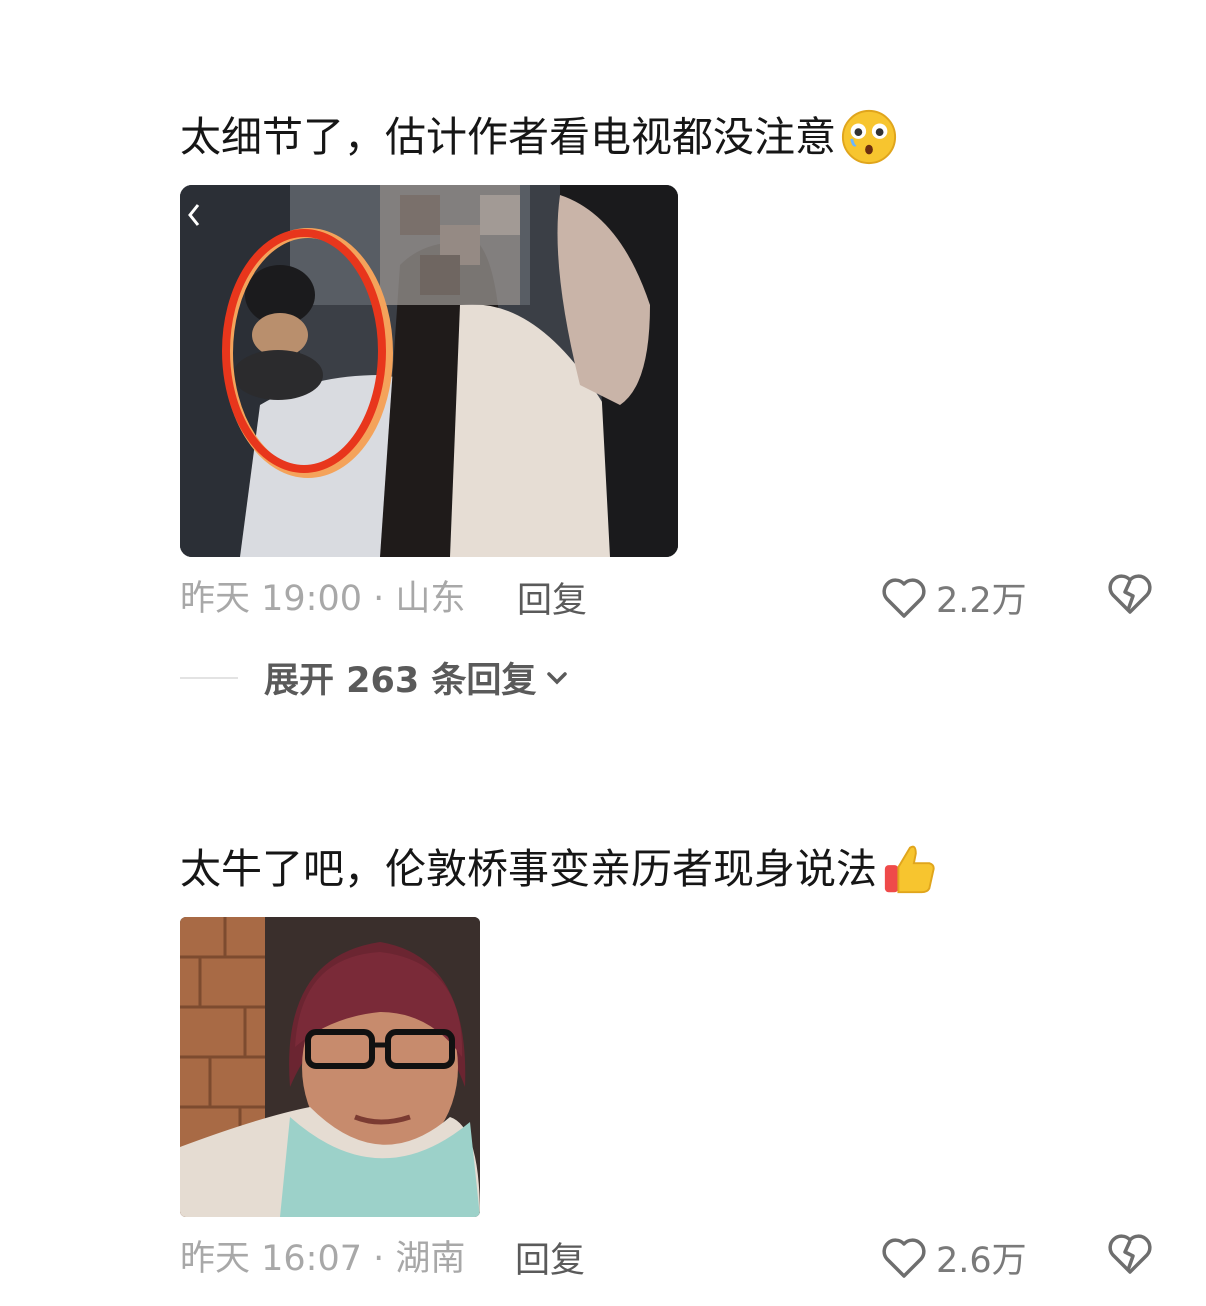 Image resolution: width=1206 pixels, height=1306 pixels. Describe the element at coordinates (909, 869) in the screenshot. I see `thumbs-up-emoji` at that location.